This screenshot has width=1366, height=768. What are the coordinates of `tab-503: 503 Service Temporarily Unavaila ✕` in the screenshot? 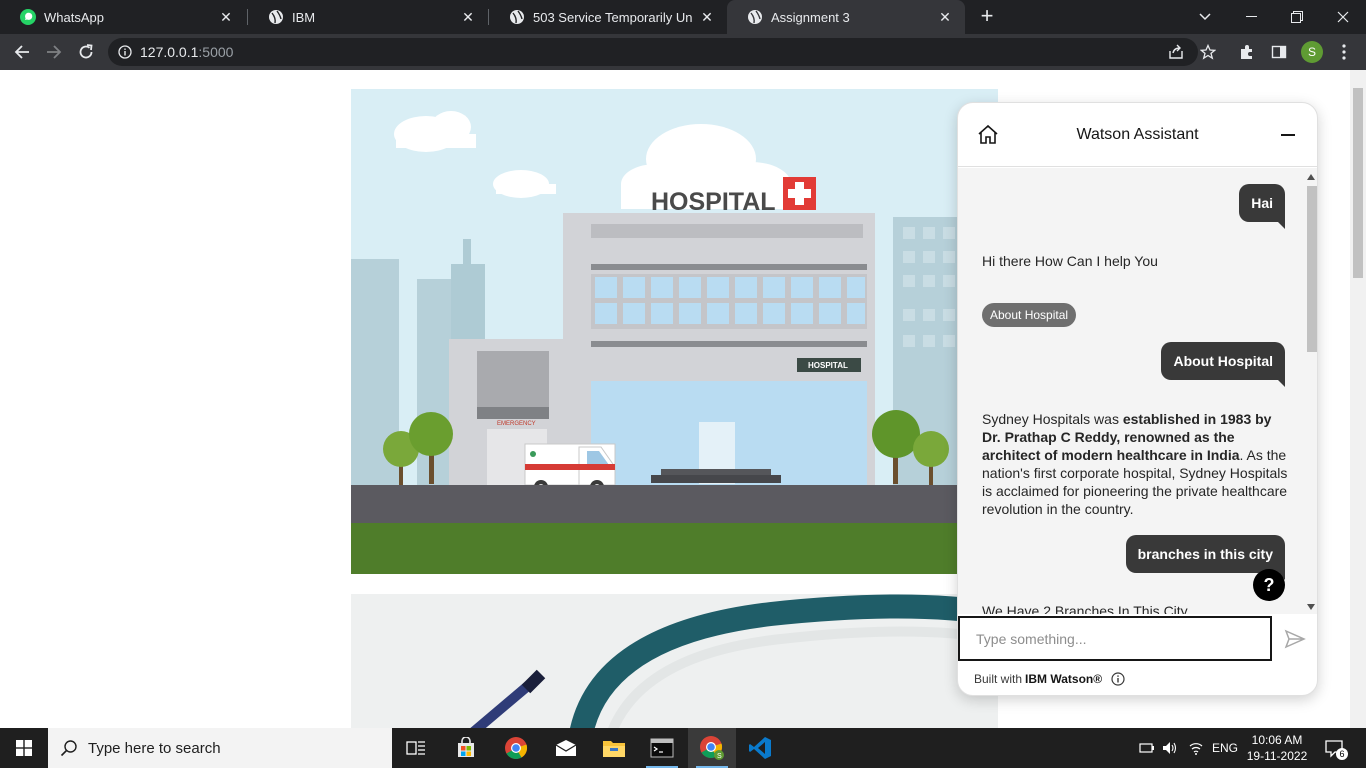 It's located at (608, 17).